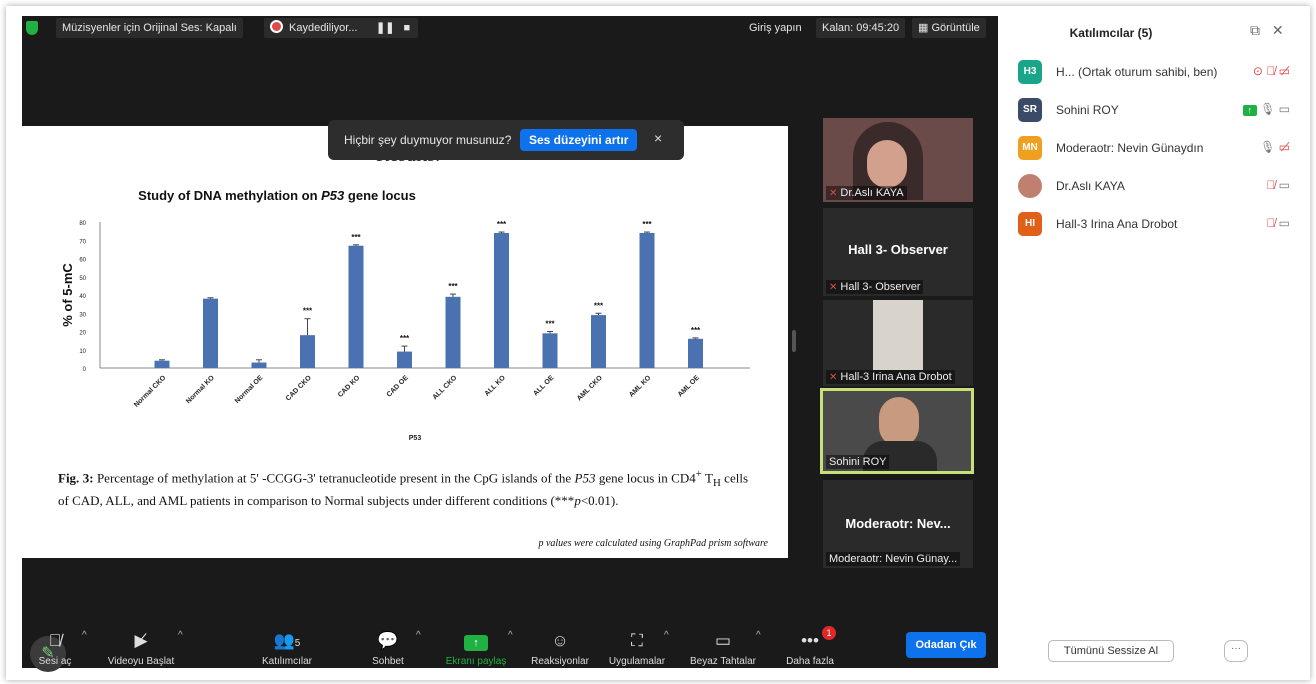  Describe the element at coordinates (707, 478) in the screenshot. I see `caption-text-3: T` at that location.